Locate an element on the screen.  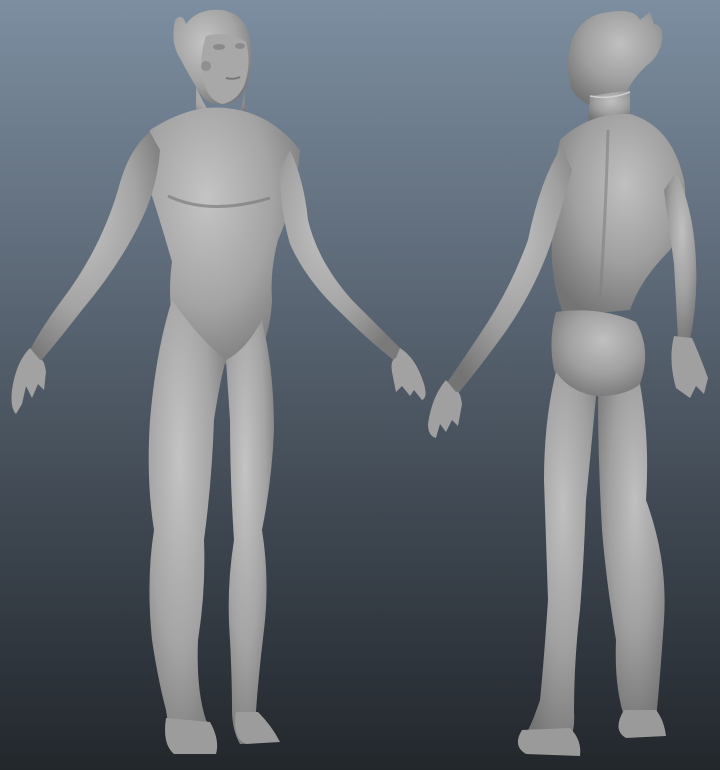
back-leg-left is located at coordinates (559, 562).